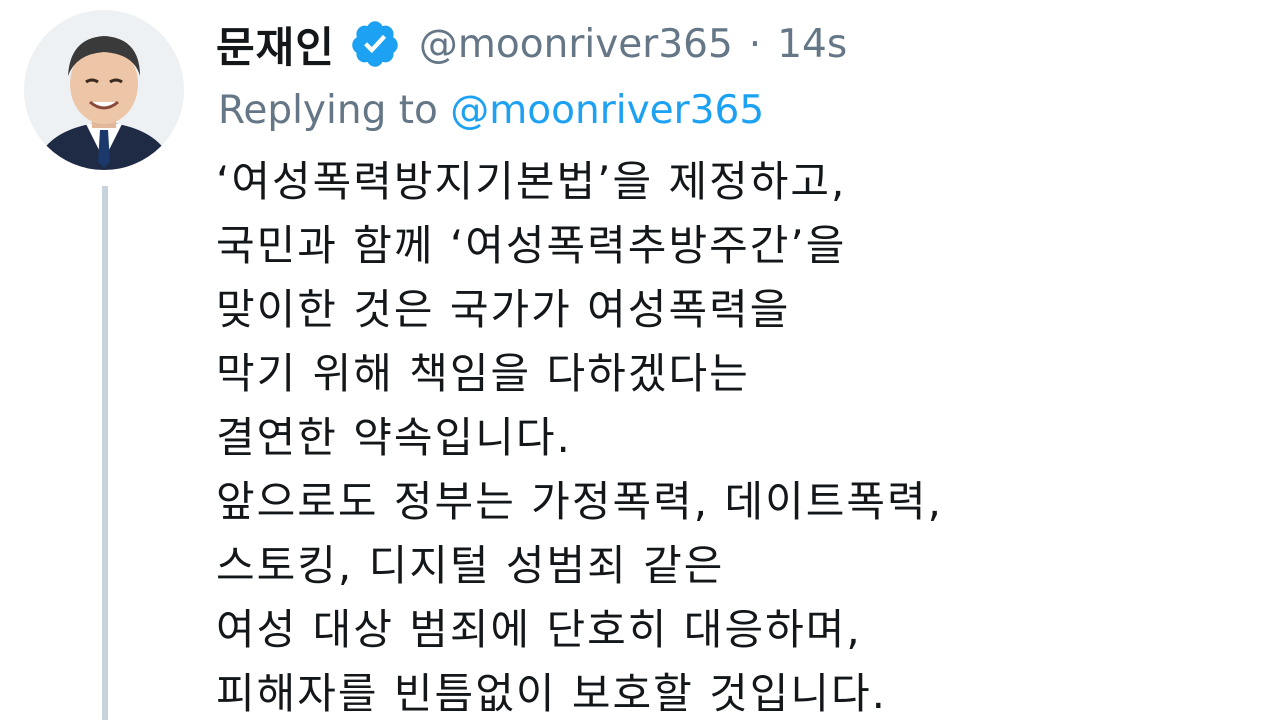  Describe the element at coordinates (483, 373) in the screenshot. I see `tweet-text-line: 막기 위해 책임을 다하겠다는` at that location.